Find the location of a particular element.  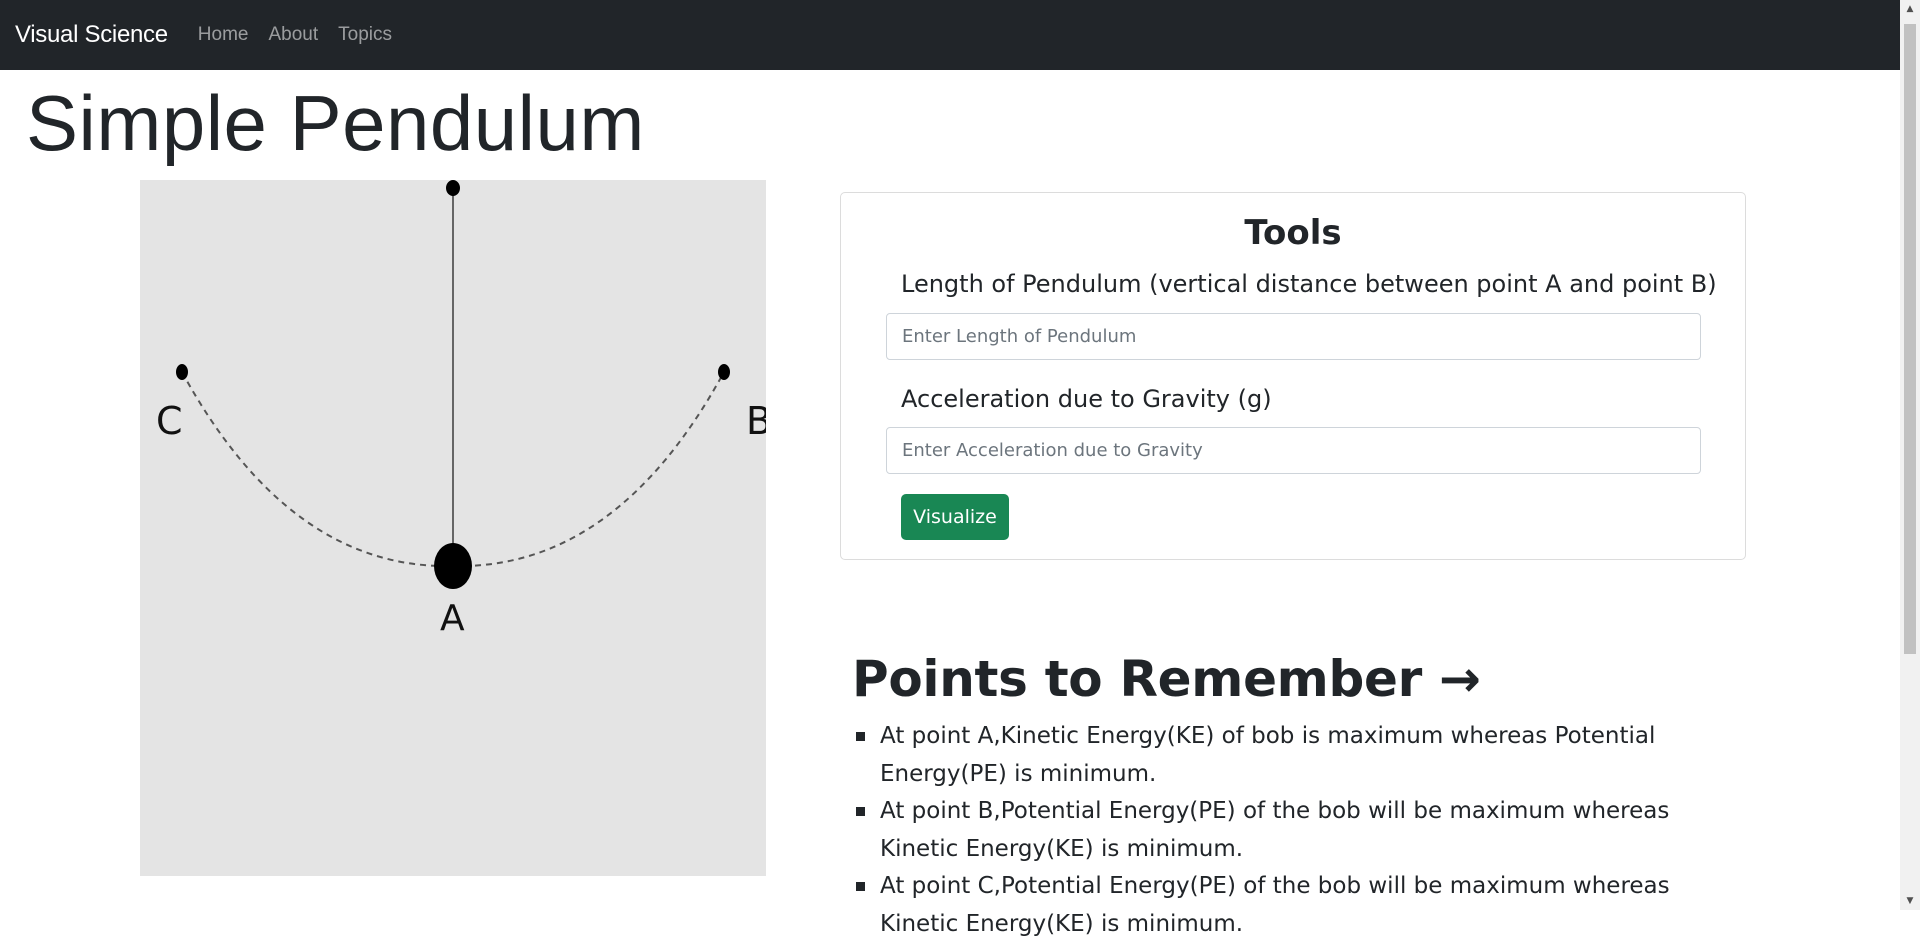

point-c-marker is located at coordinates (182, 372).